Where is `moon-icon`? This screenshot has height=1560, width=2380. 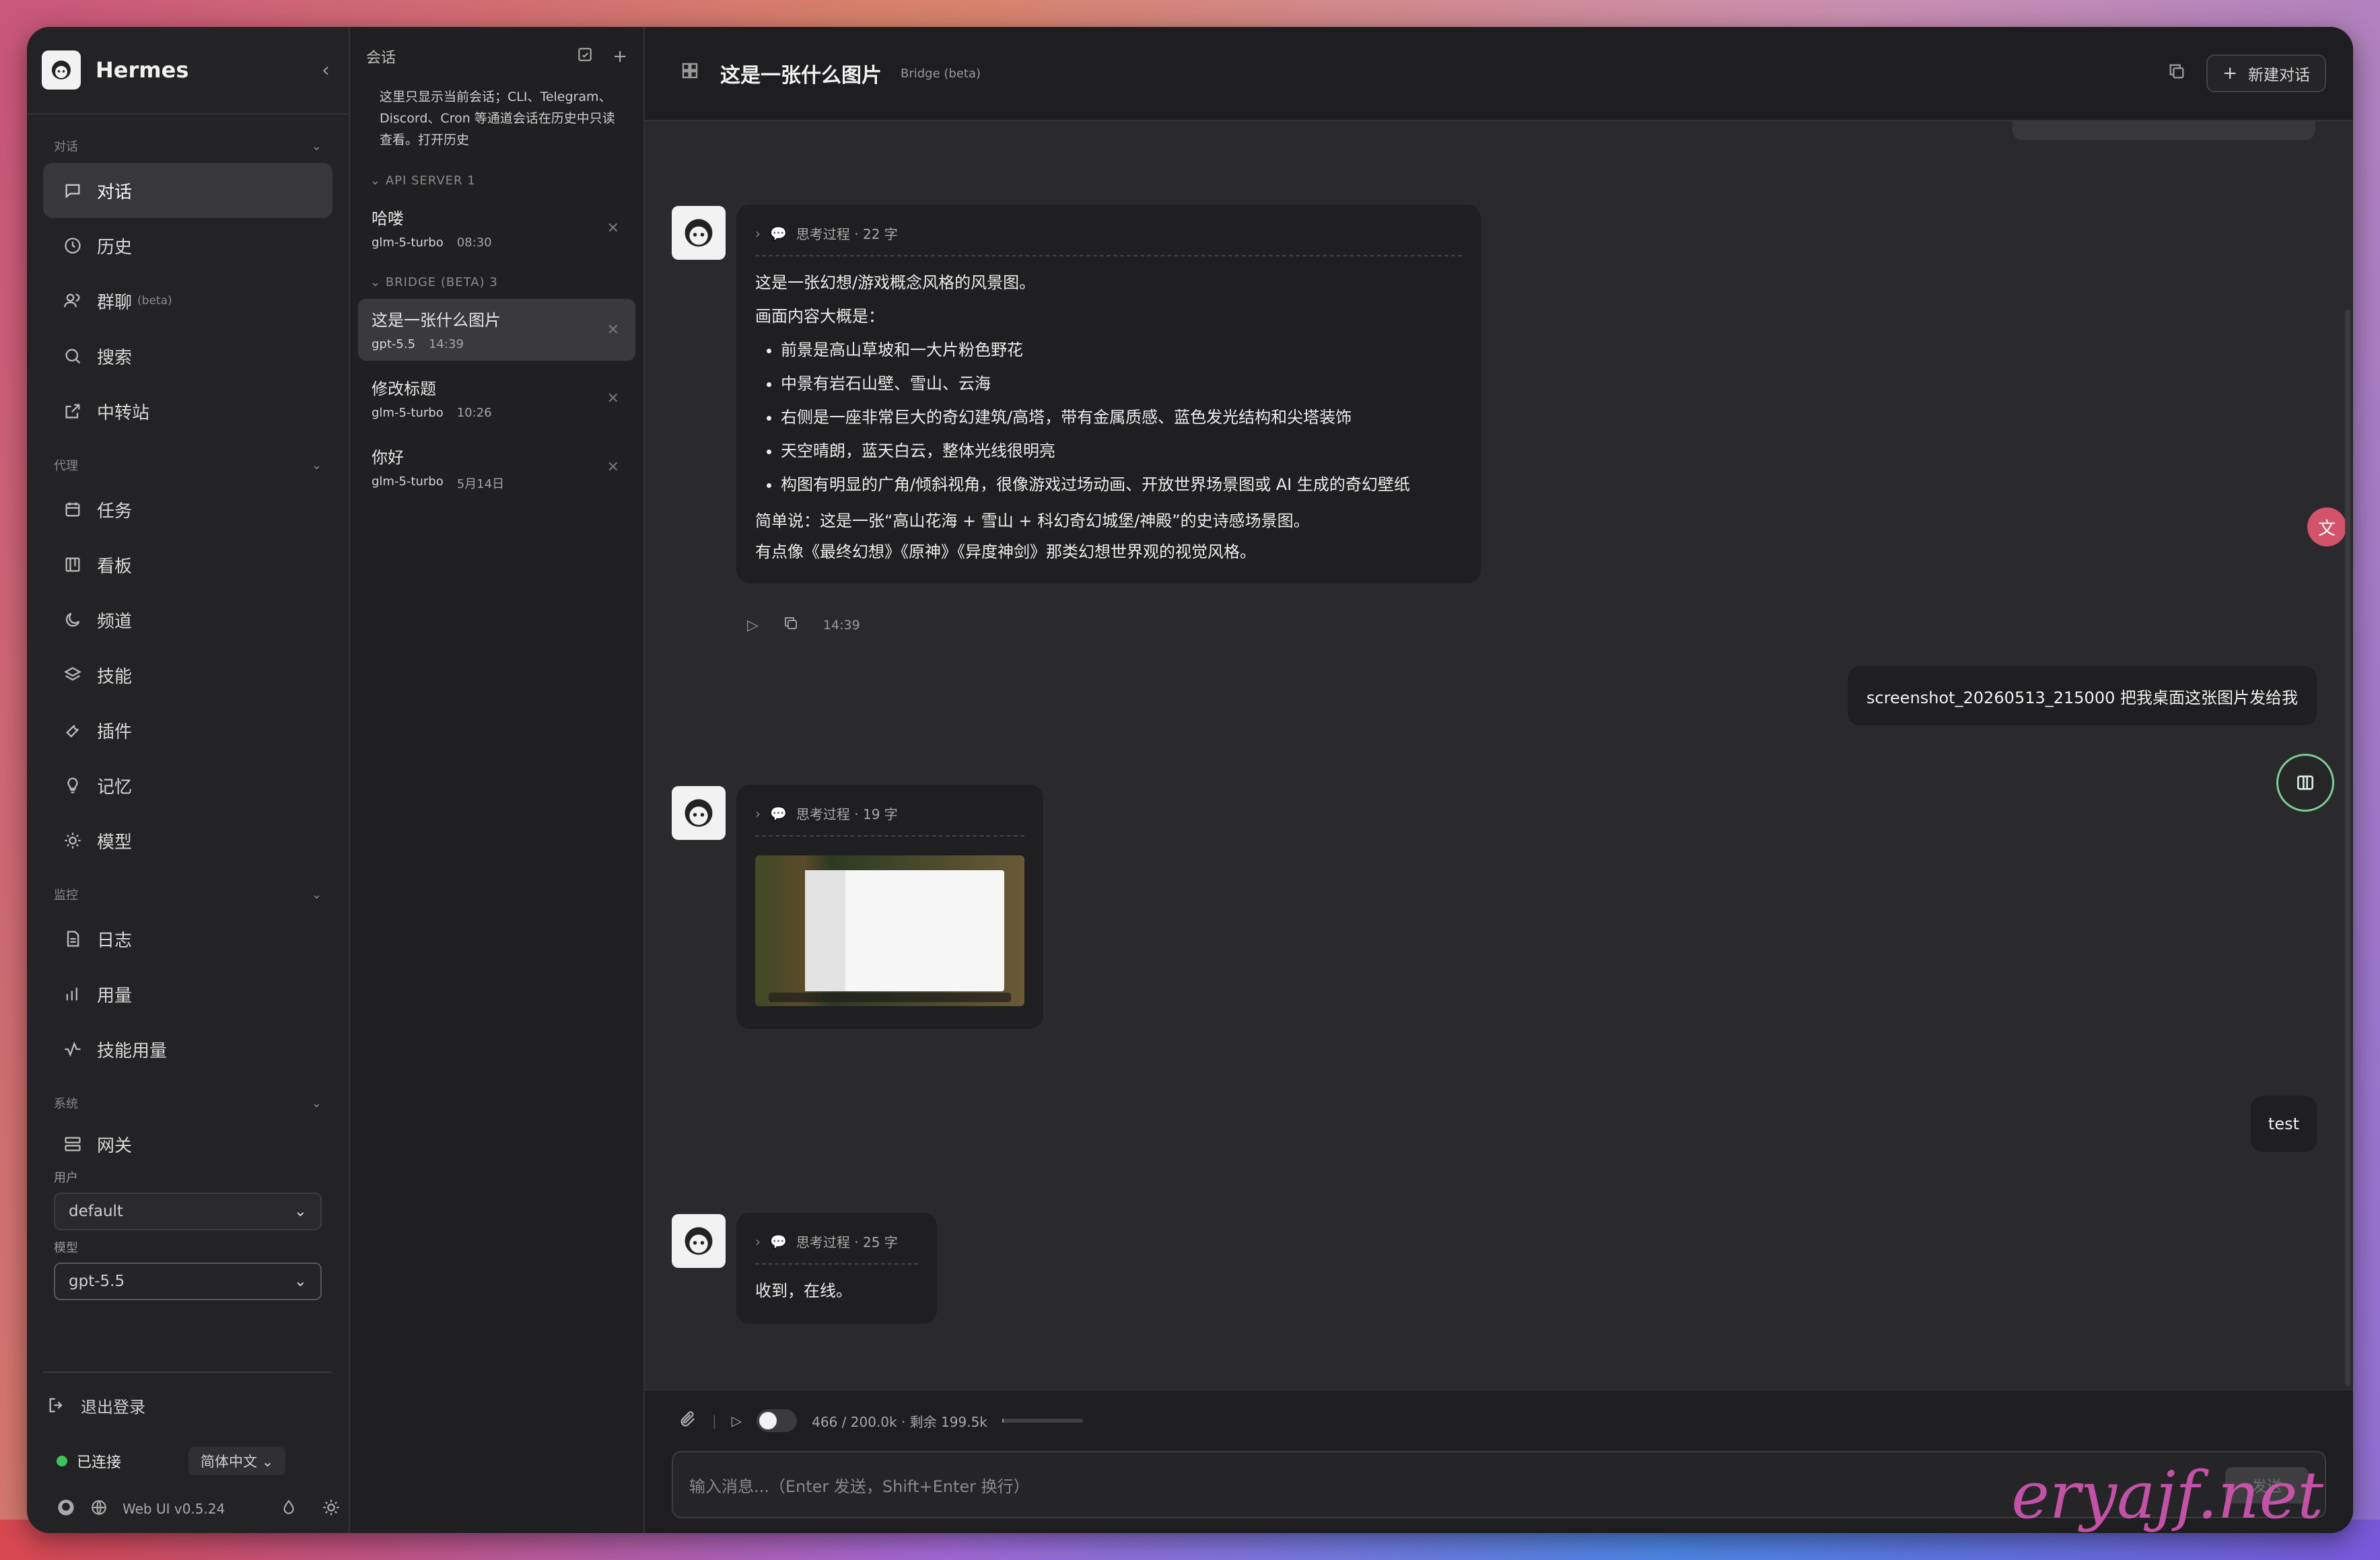
moon-icon is located at coordinates (73, 620).